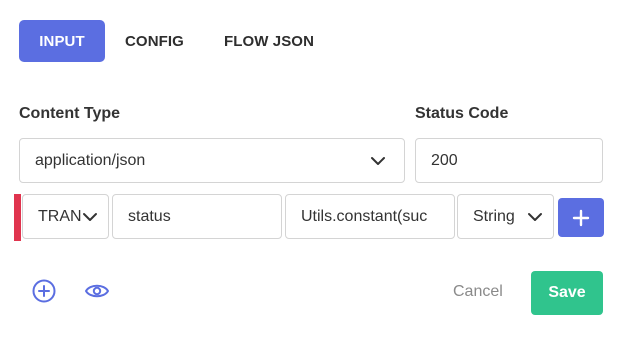 The image size is (622, 342). I want to click on tab-flow-json: FLOW JSON, so click(269, 41).